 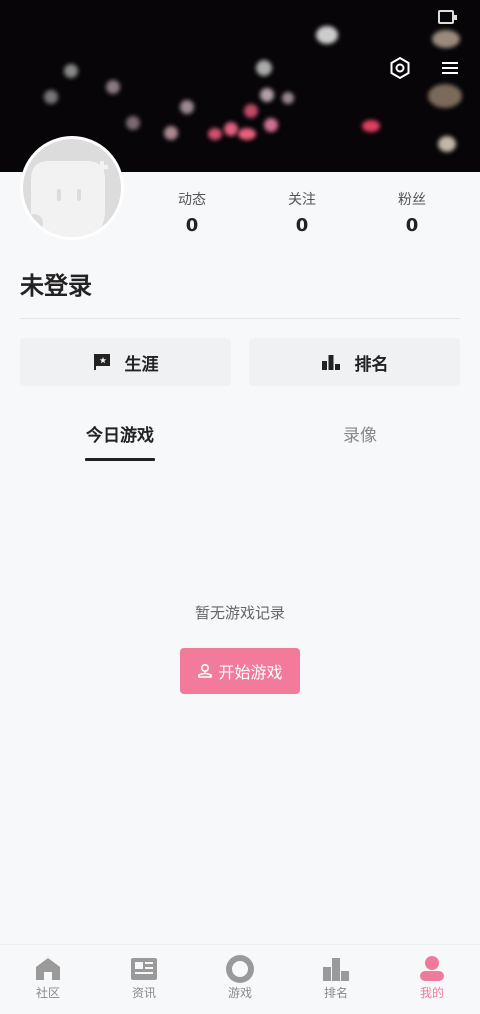 I want to click on nav-profile: 我的, so click(x=432, y=979).